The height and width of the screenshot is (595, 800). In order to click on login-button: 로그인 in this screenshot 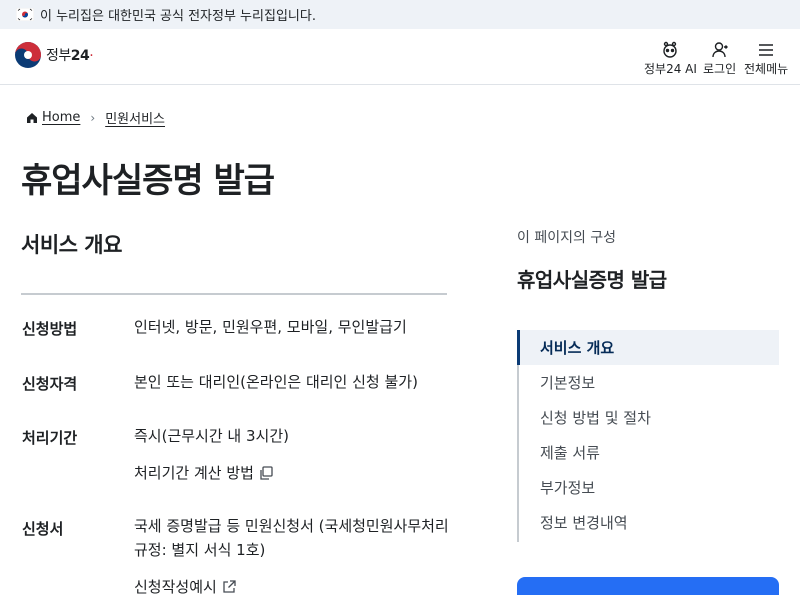, I will do `click(719, 59)`.